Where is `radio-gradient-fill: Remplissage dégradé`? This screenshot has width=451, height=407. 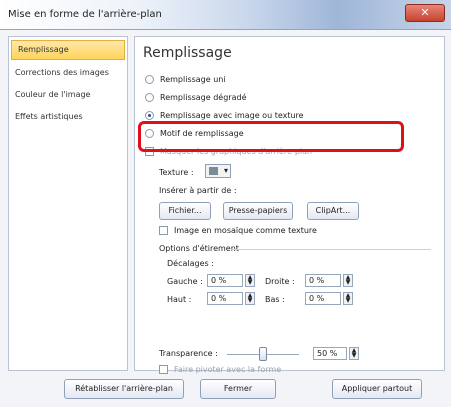
radio-gradient-fill: Remplissage dégradé is located at coordinates (196, 97).